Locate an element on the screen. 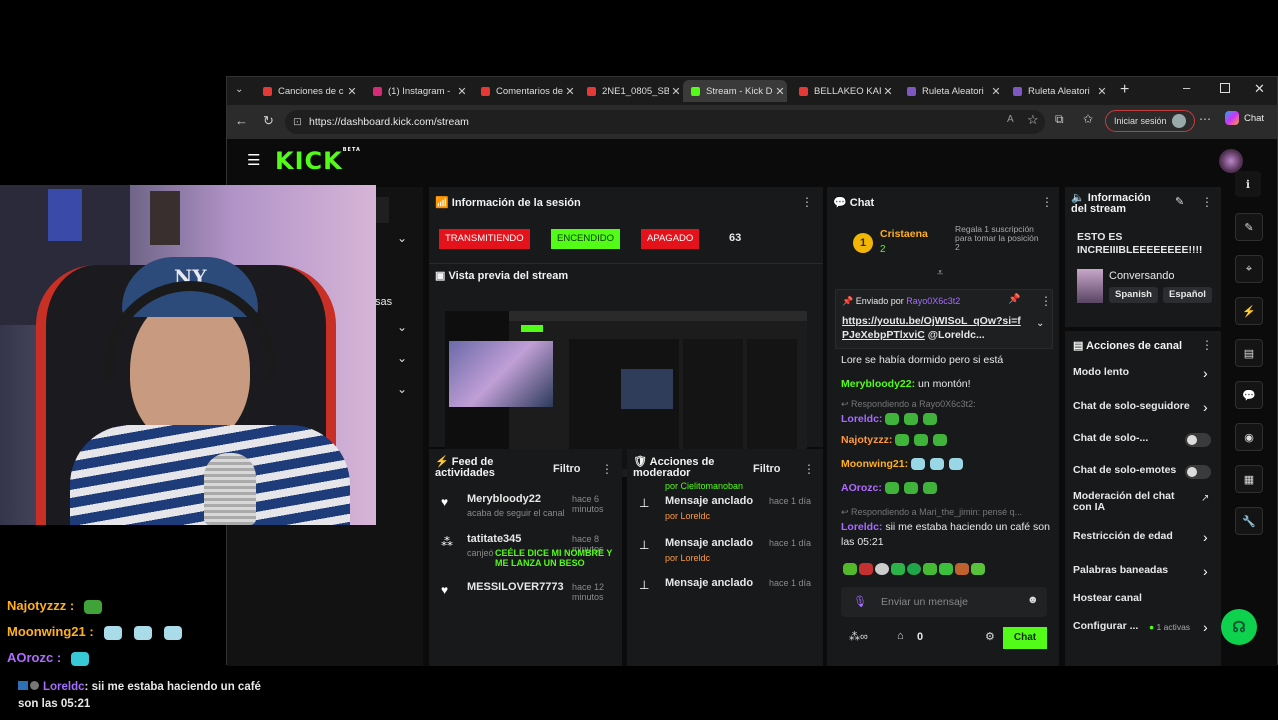 Image resolution: width=1278 pixels, height=720 pixels. document-icon: ▤ is located at coordinates (1249, 353).